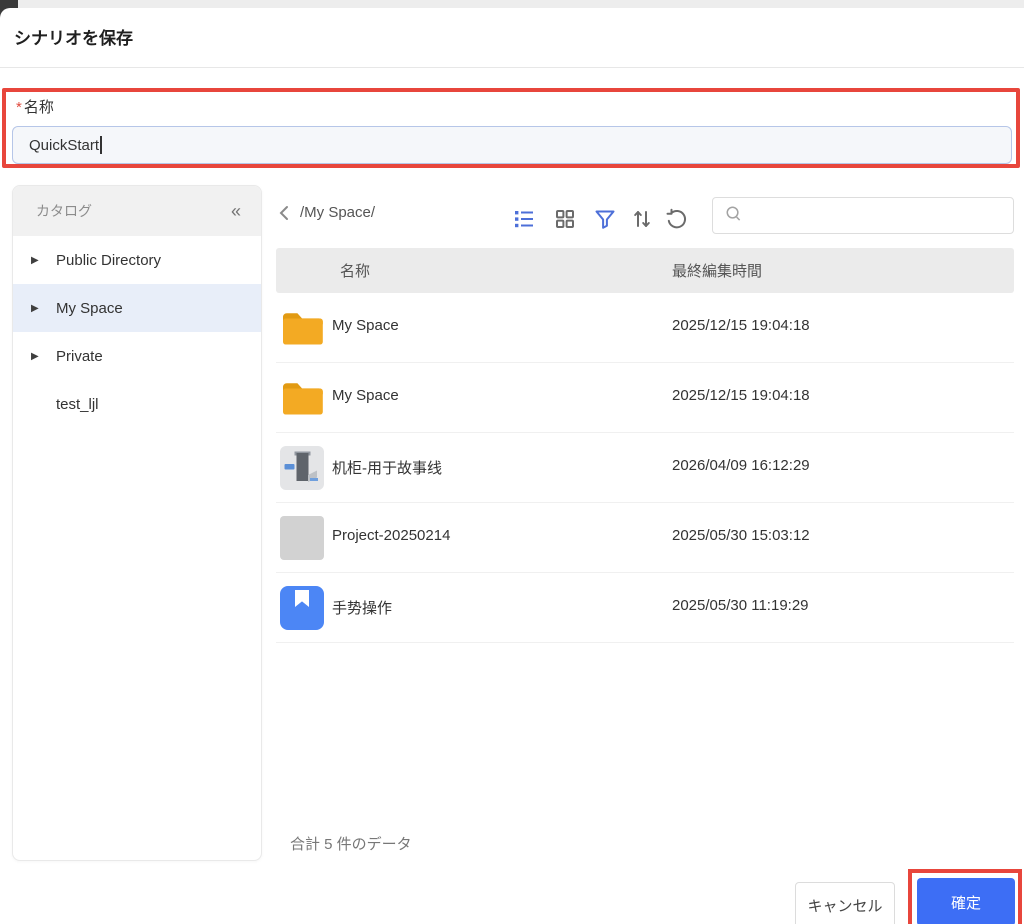 This screenshot has width=1024, height=924. Describe the element at coordinates (89, 308) in the screenshot. I see `sidebar-item-label: My Space` at that location.